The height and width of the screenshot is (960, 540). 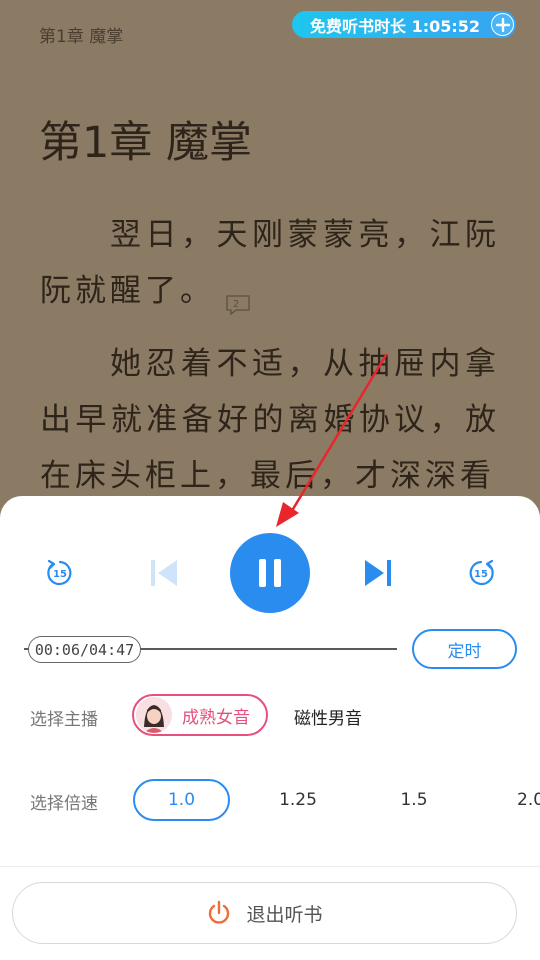 What do you see at coordinates (414, 800) in the screenshot?
I see `speed-option-1-5: 1.5` at bounding box center [414, 800].